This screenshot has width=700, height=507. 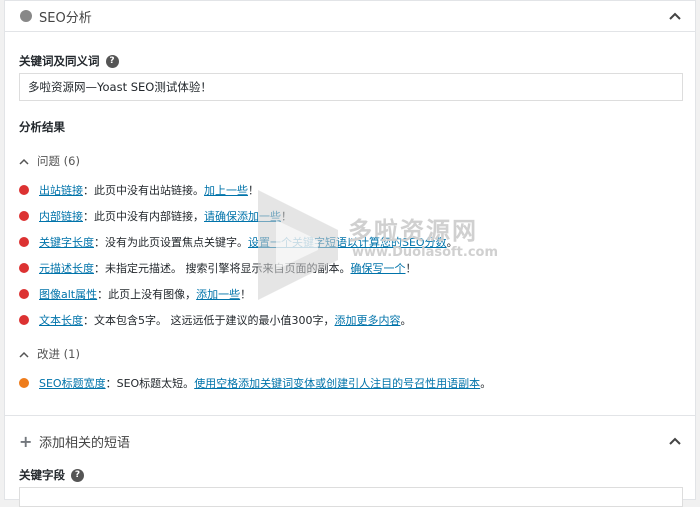 I want to click on problem-item-text-length: 文本长度：文本包含5字。 这远远低于建议的最小值300字，添加更多内容。, so click(x=215, y=320).